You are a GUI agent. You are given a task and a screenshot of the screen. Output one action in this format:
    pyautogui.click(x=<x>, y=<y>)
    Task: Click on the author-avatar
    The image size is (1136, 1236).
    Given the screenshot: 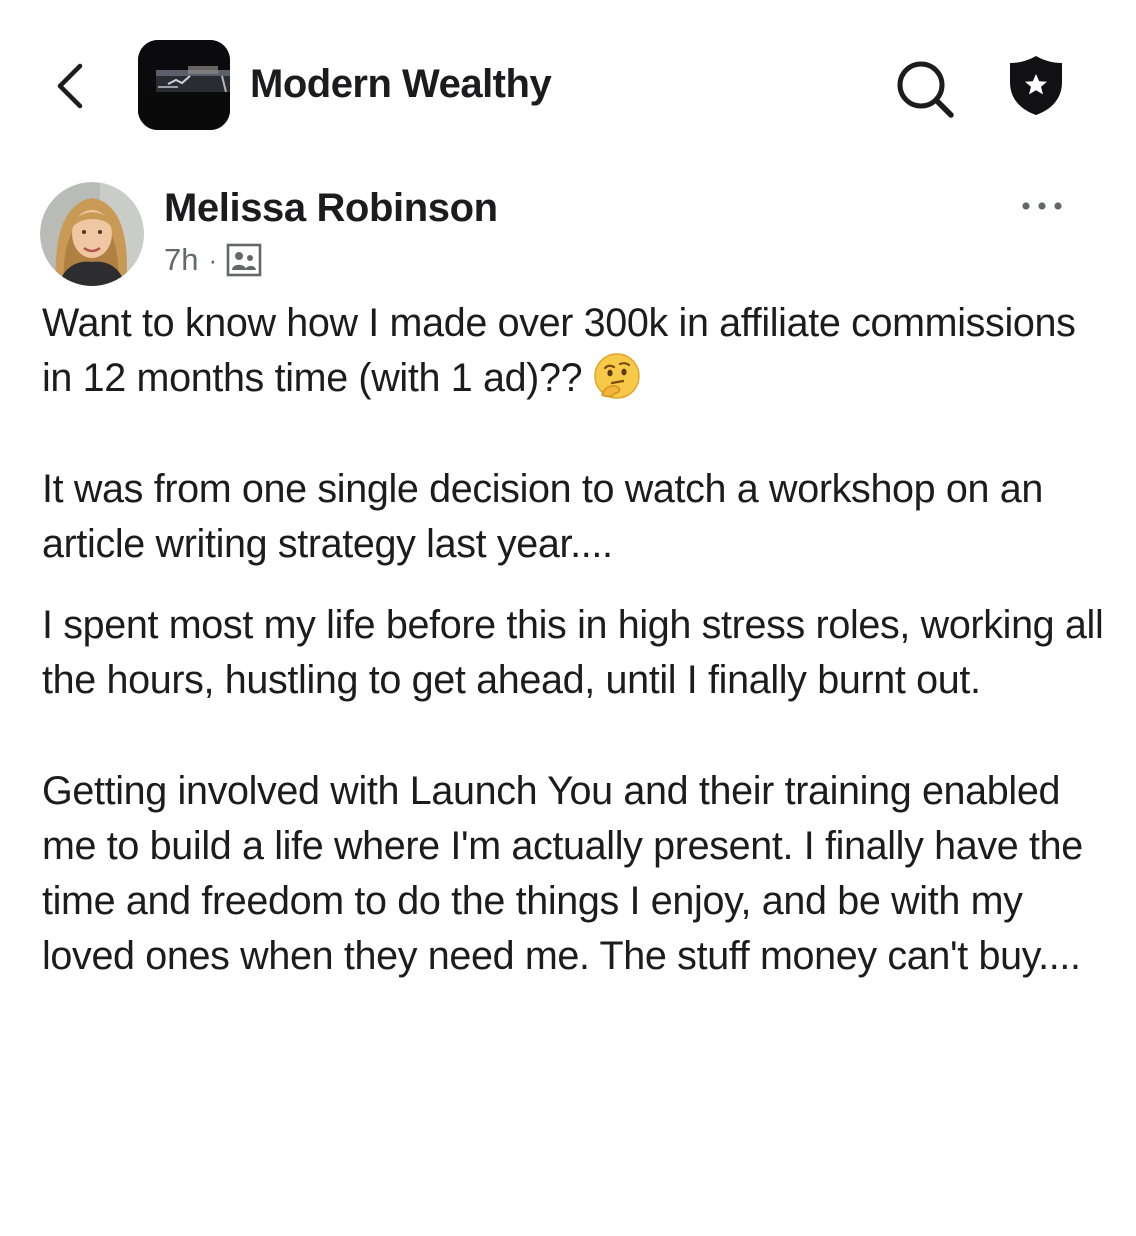 What is the action you would take?
    pyautogui.click(x=92, y=234)
    